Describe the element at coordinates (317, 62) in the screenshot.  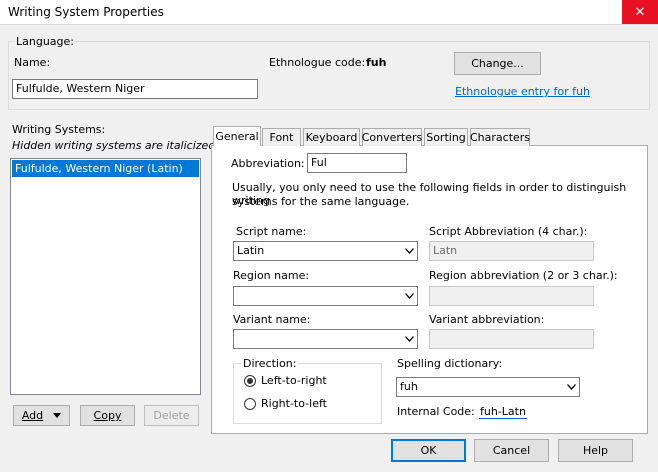
I see `ethnologue-code-label: Ethnologue code:` at that location.